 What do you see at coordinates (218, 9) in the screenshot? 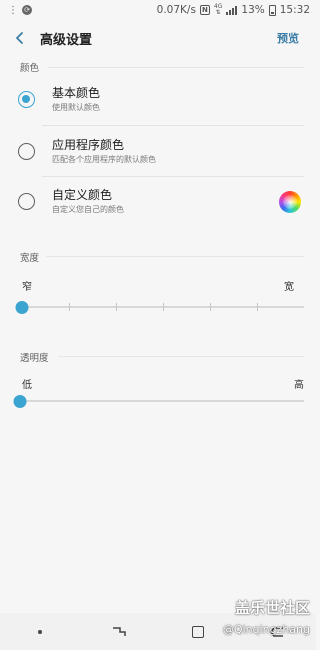
I see `network-icon: 4G ⇅` at bounding box center [218, 9].